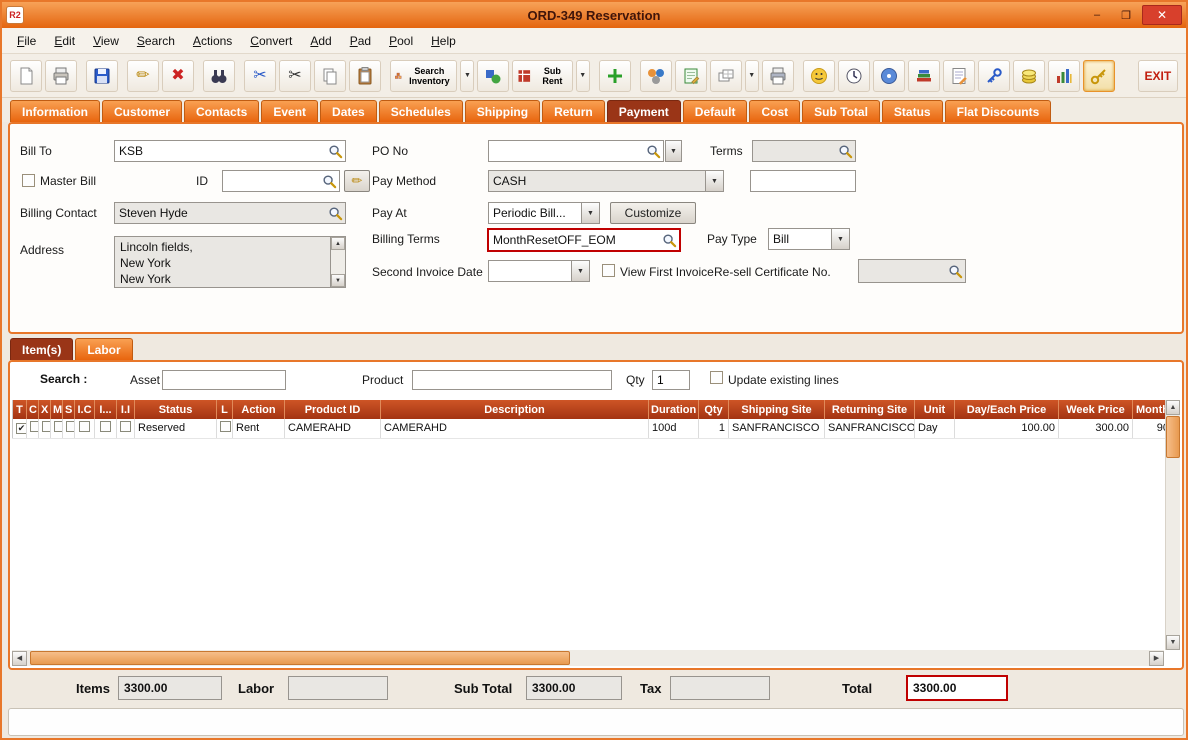 This screenshot has height=740, width=1188. I want to click on col-t: T, so click(19, 409).